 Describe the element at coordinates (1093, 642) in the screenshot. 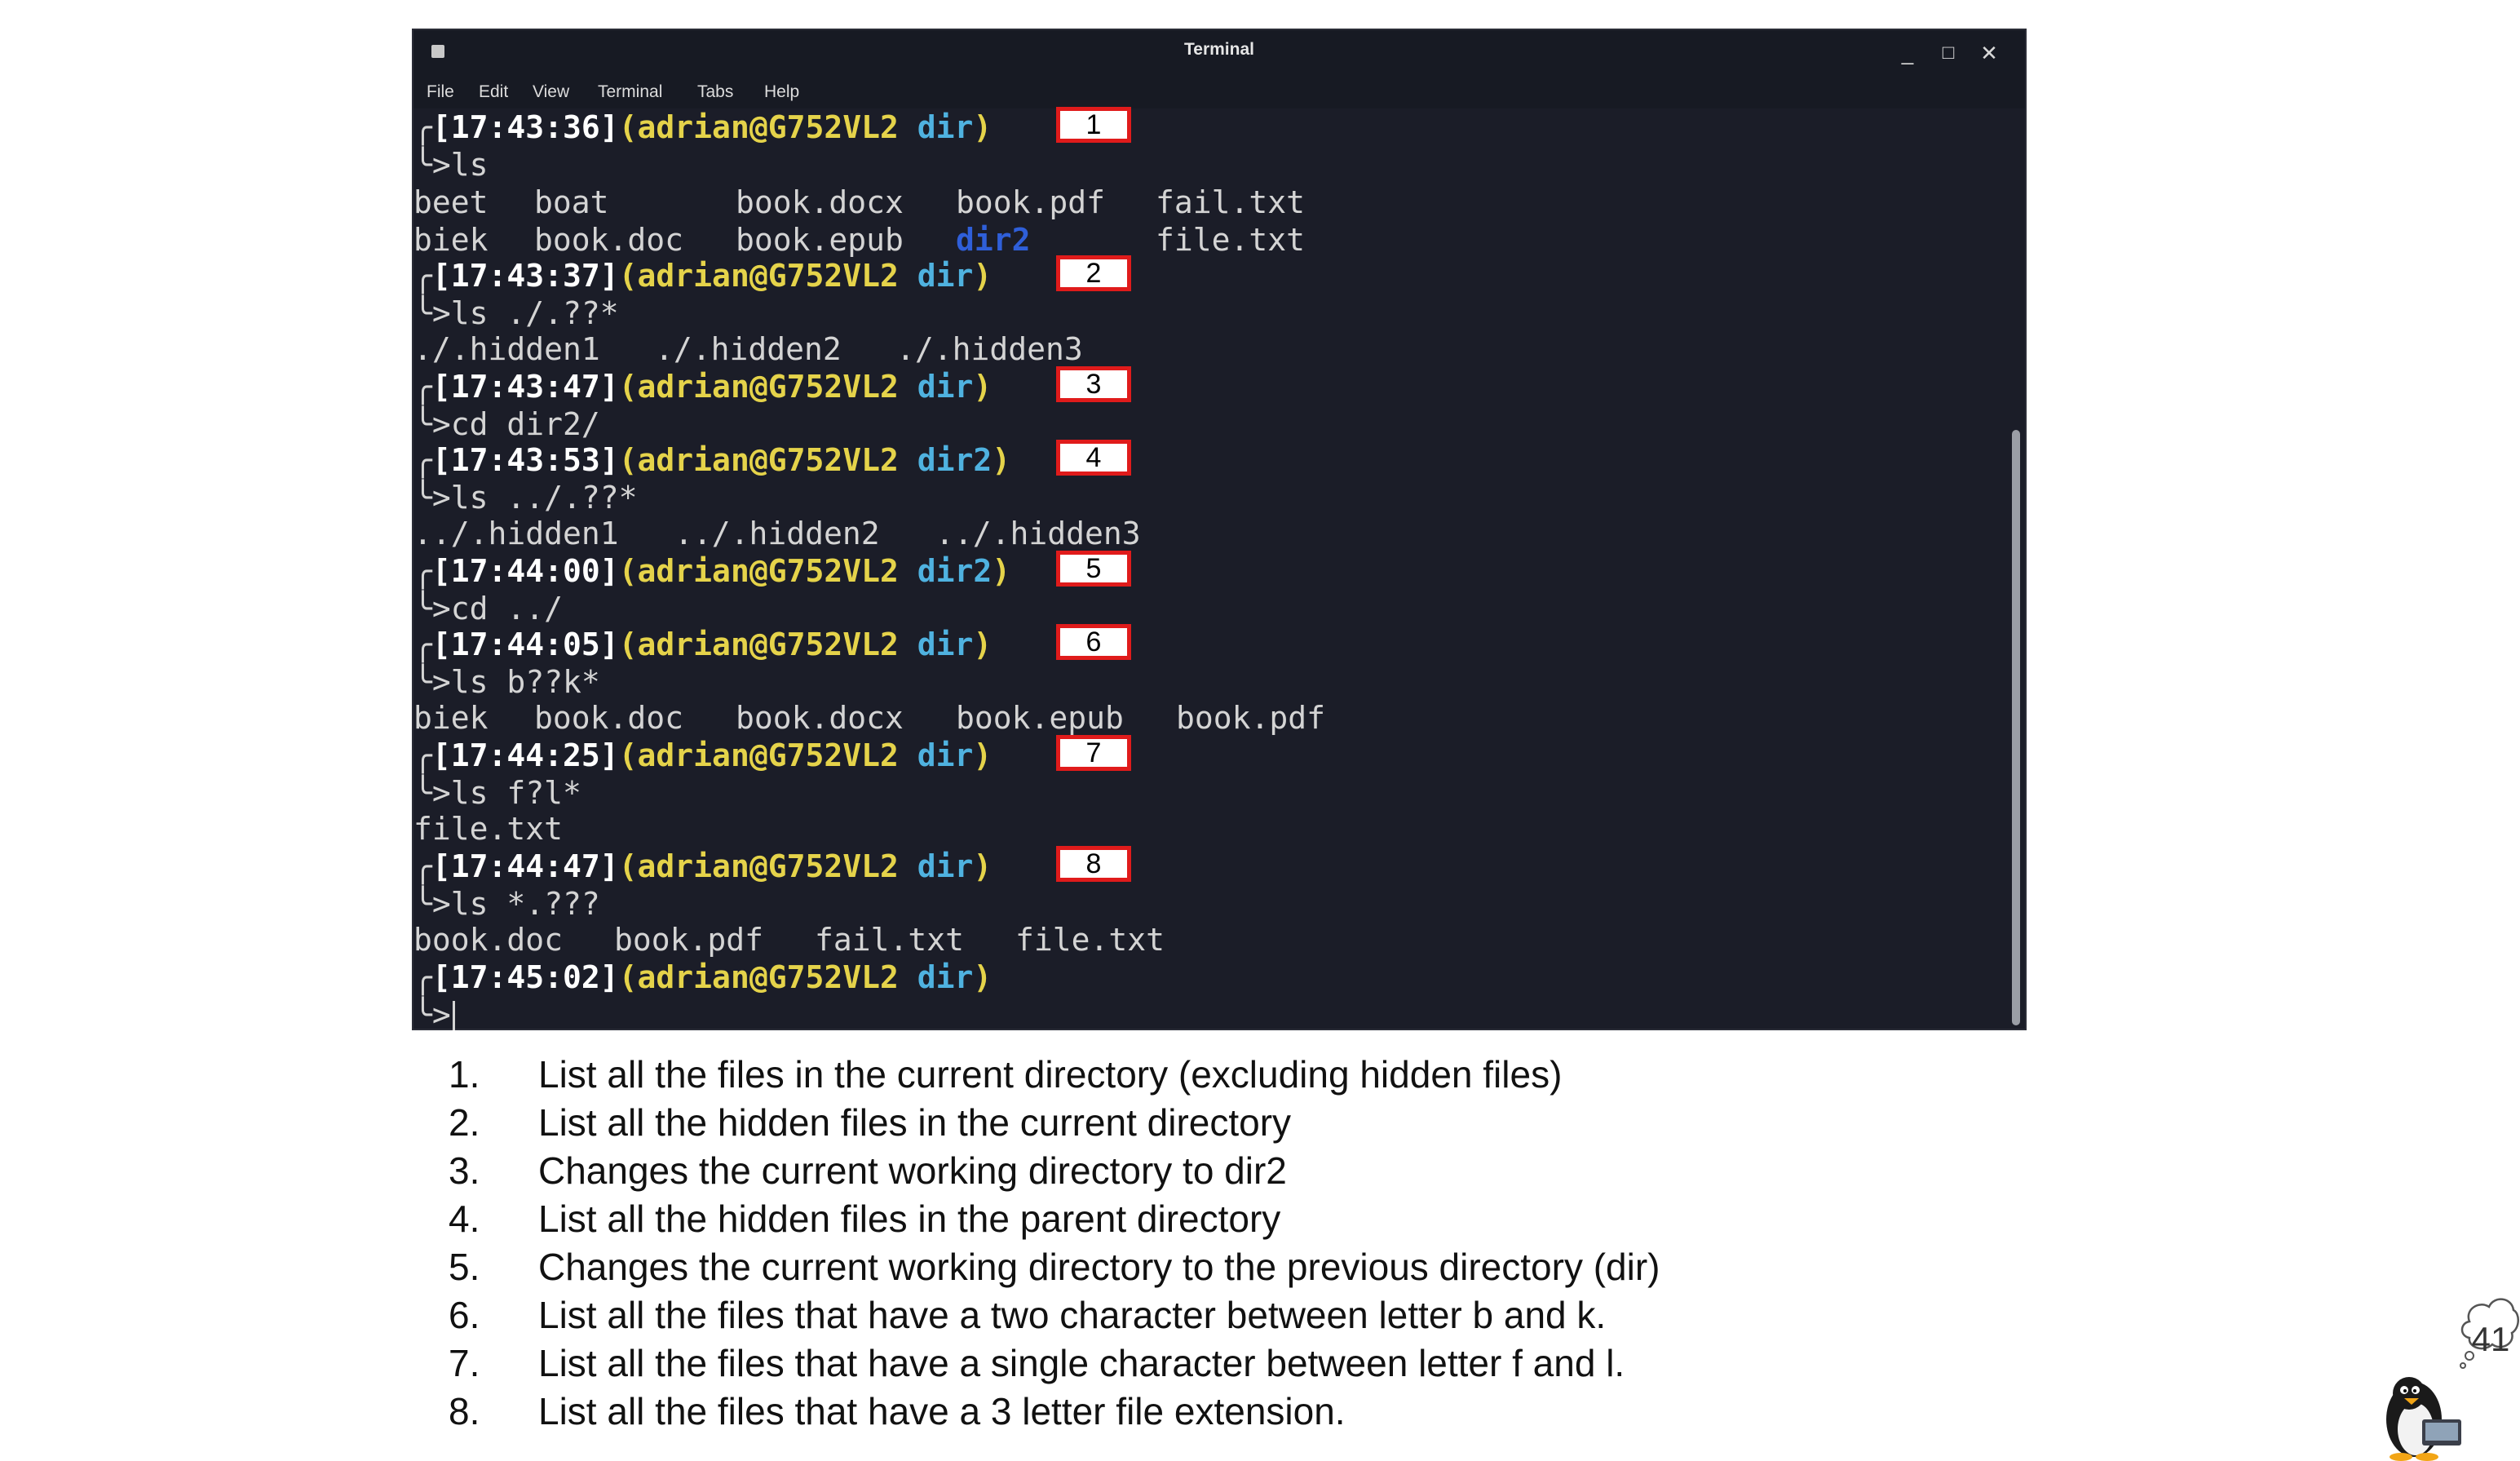

I see `callout-badge: 6` at that location.